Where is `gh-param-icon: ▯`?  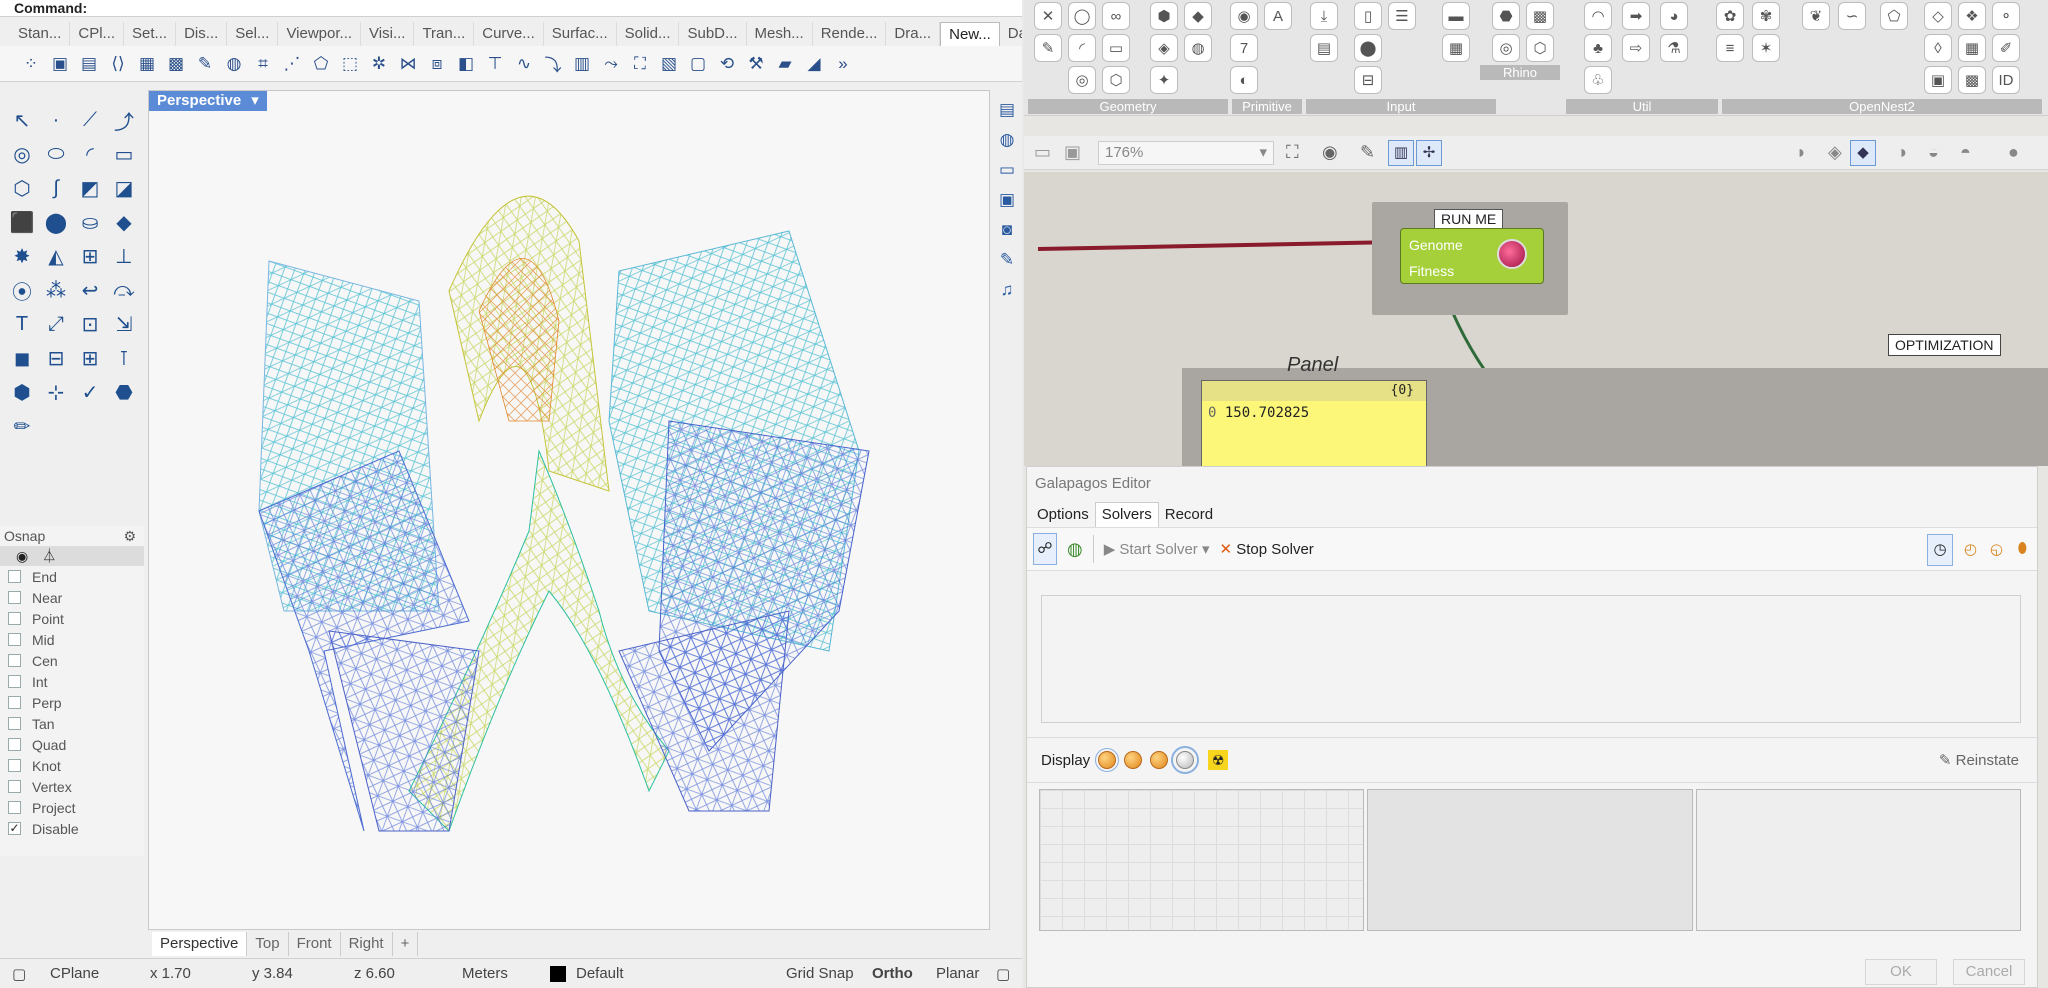 gh-param-icon: ▯ is located at coordinates (1368, 16).